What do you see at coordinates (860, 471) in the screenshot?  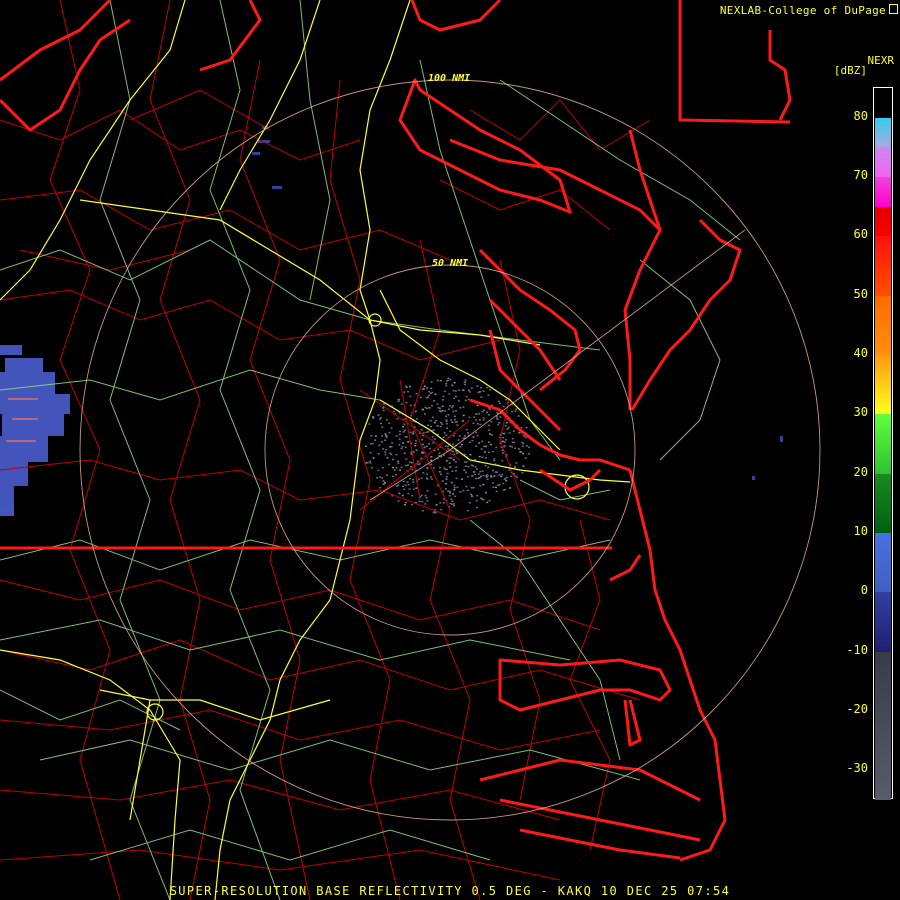 I see `color-scale-tick-label: 20` at bounding box center [860, 471].